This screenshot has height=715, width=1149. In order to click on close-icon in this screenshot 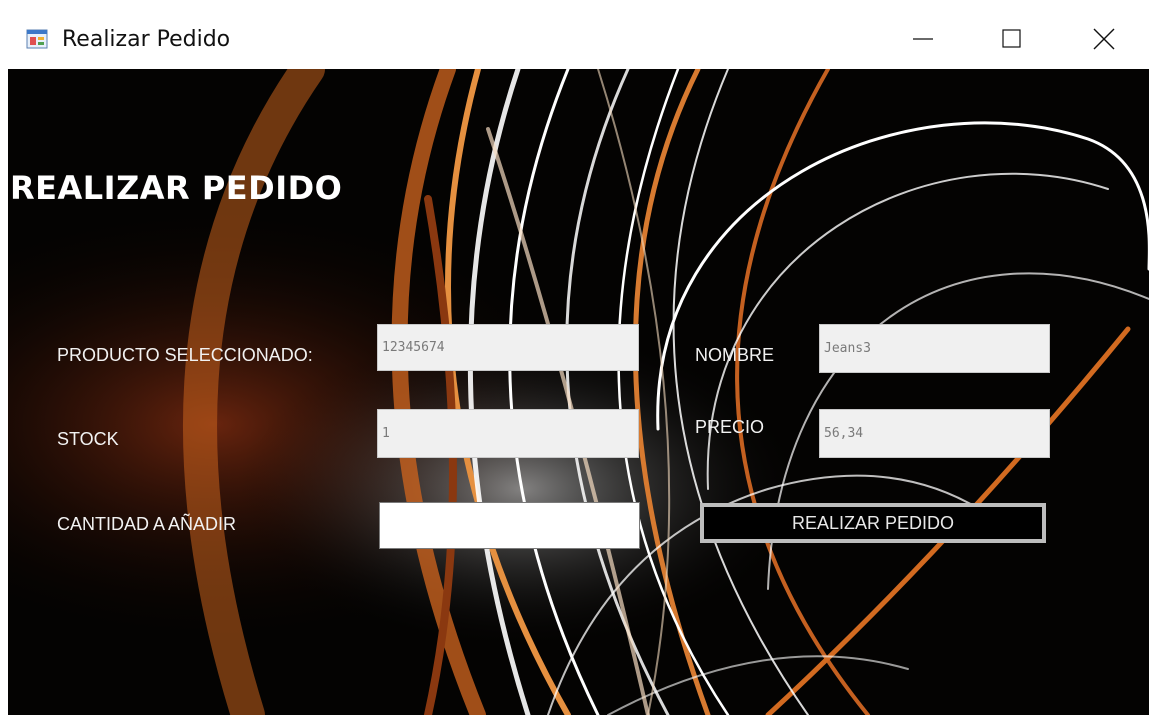, I will do `click(1104, 39)`.